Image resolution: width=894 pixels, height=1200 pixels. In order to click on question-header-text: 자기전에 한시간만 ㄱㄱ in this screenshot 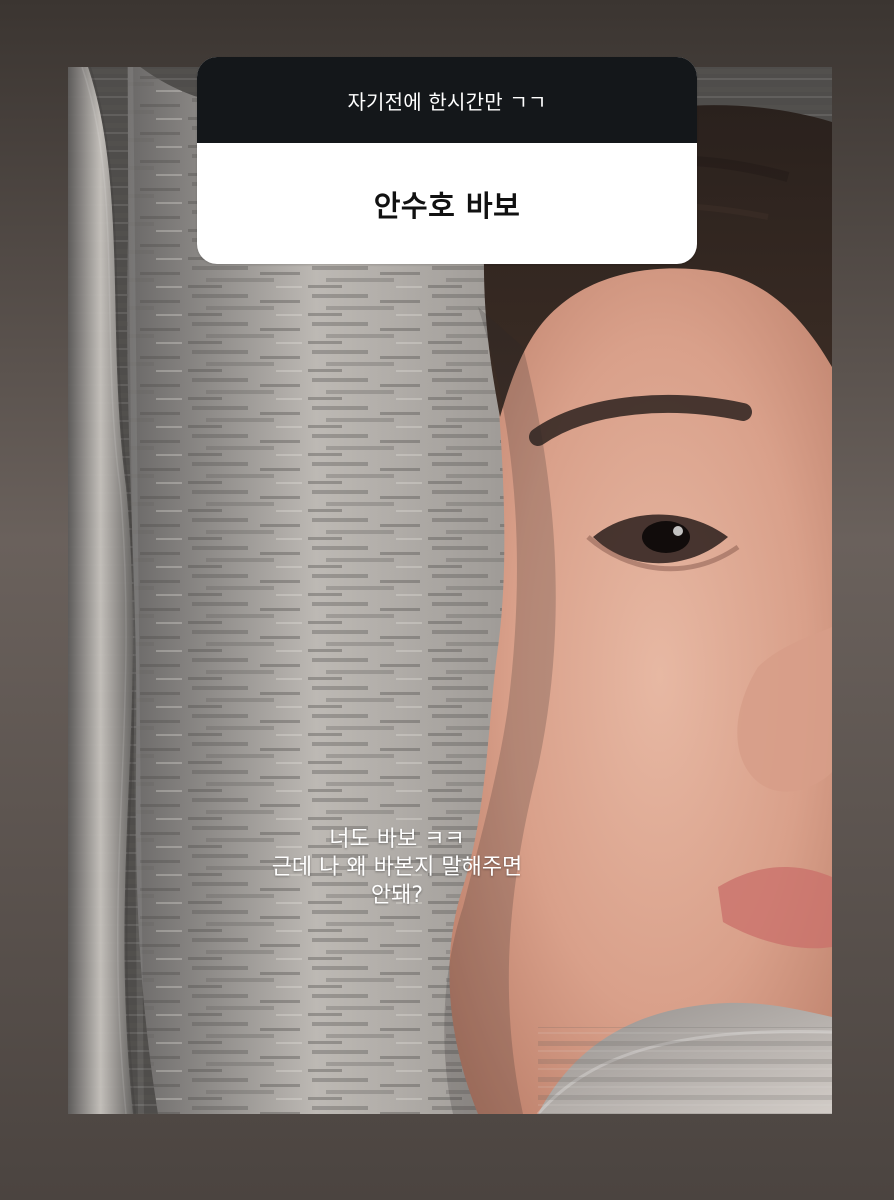, I will do `click(447, 101)`.